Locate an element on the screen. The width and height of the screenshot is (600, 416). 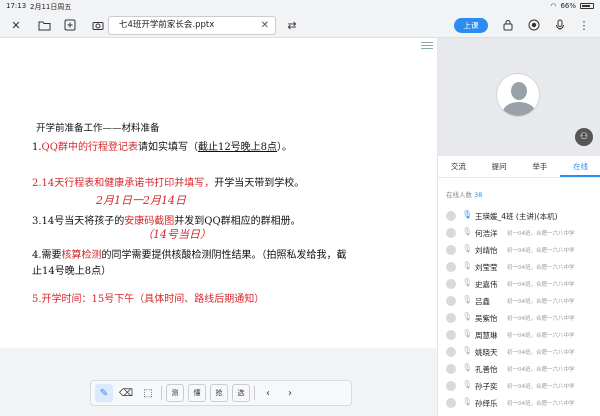
handwritten-note-14: （14号当日） is located at coordinates (176, 234).